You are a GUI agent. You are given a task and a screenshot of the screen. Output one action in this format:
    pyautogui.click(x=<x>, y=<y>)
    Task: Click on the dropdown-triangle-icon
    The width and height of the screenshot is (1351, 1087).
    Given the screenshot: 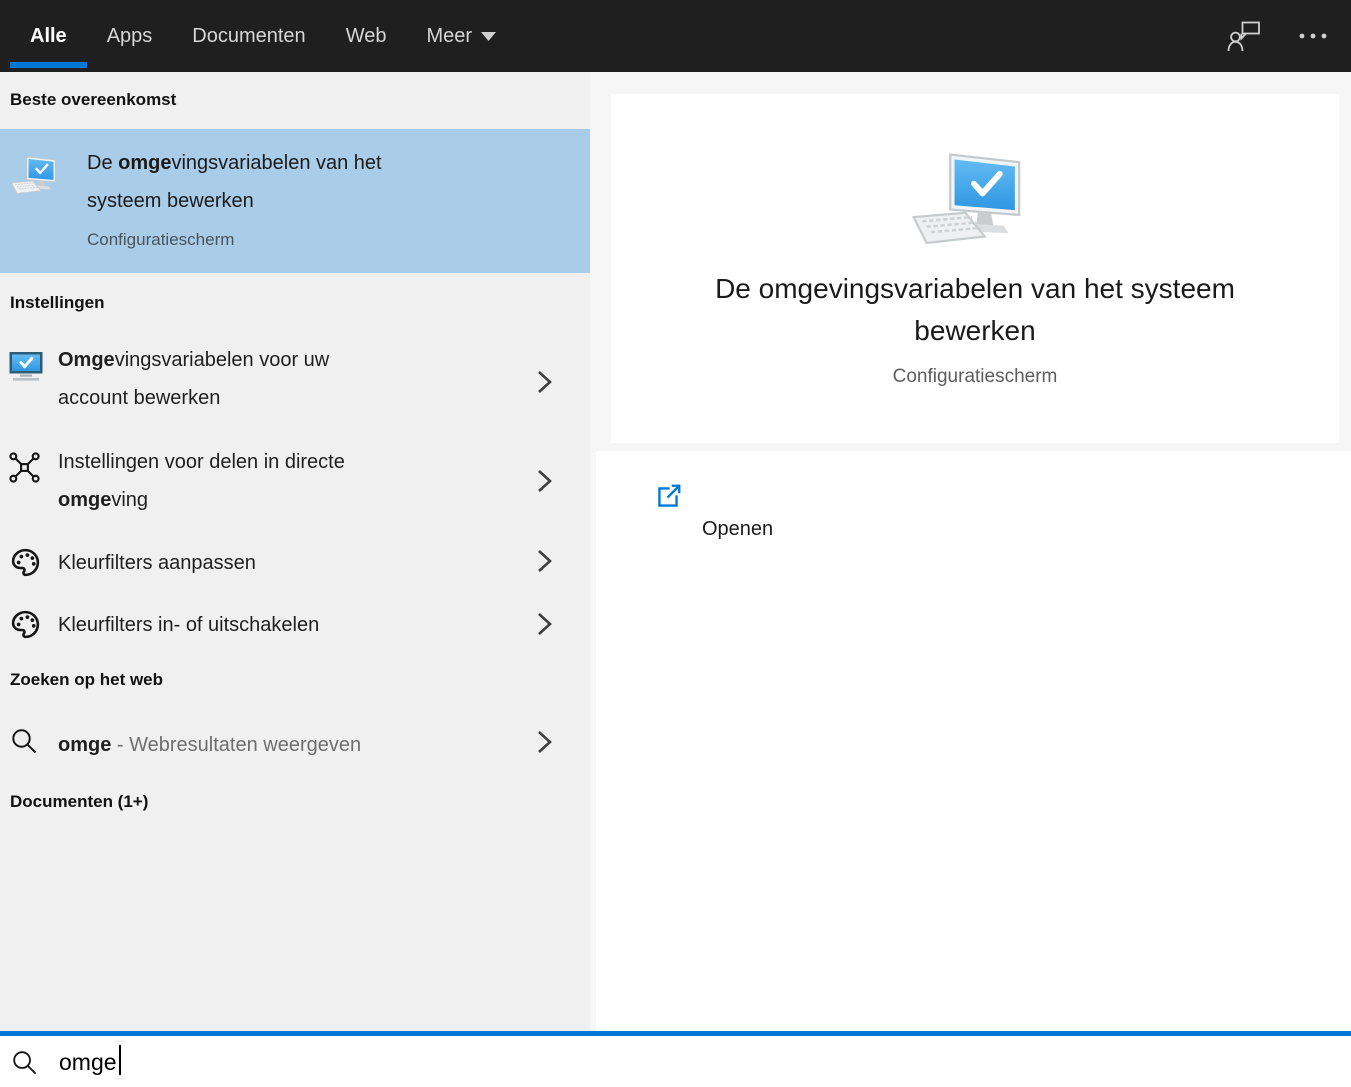 What is the action you would take?
    pyautogui.click(x=489, y=36)
    